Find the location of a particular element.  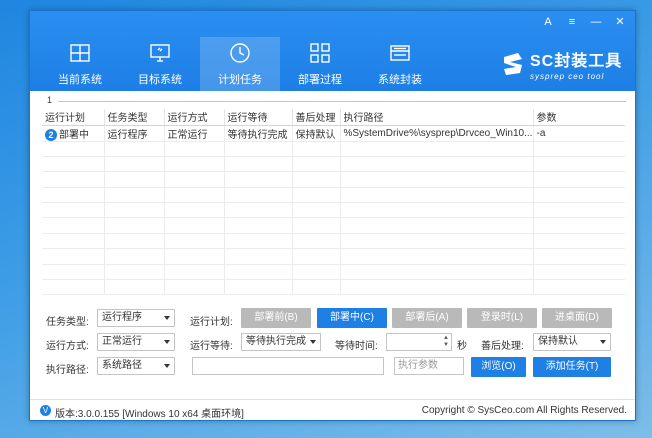

seconds-label: 秒 is located at coordinates (462, 346).